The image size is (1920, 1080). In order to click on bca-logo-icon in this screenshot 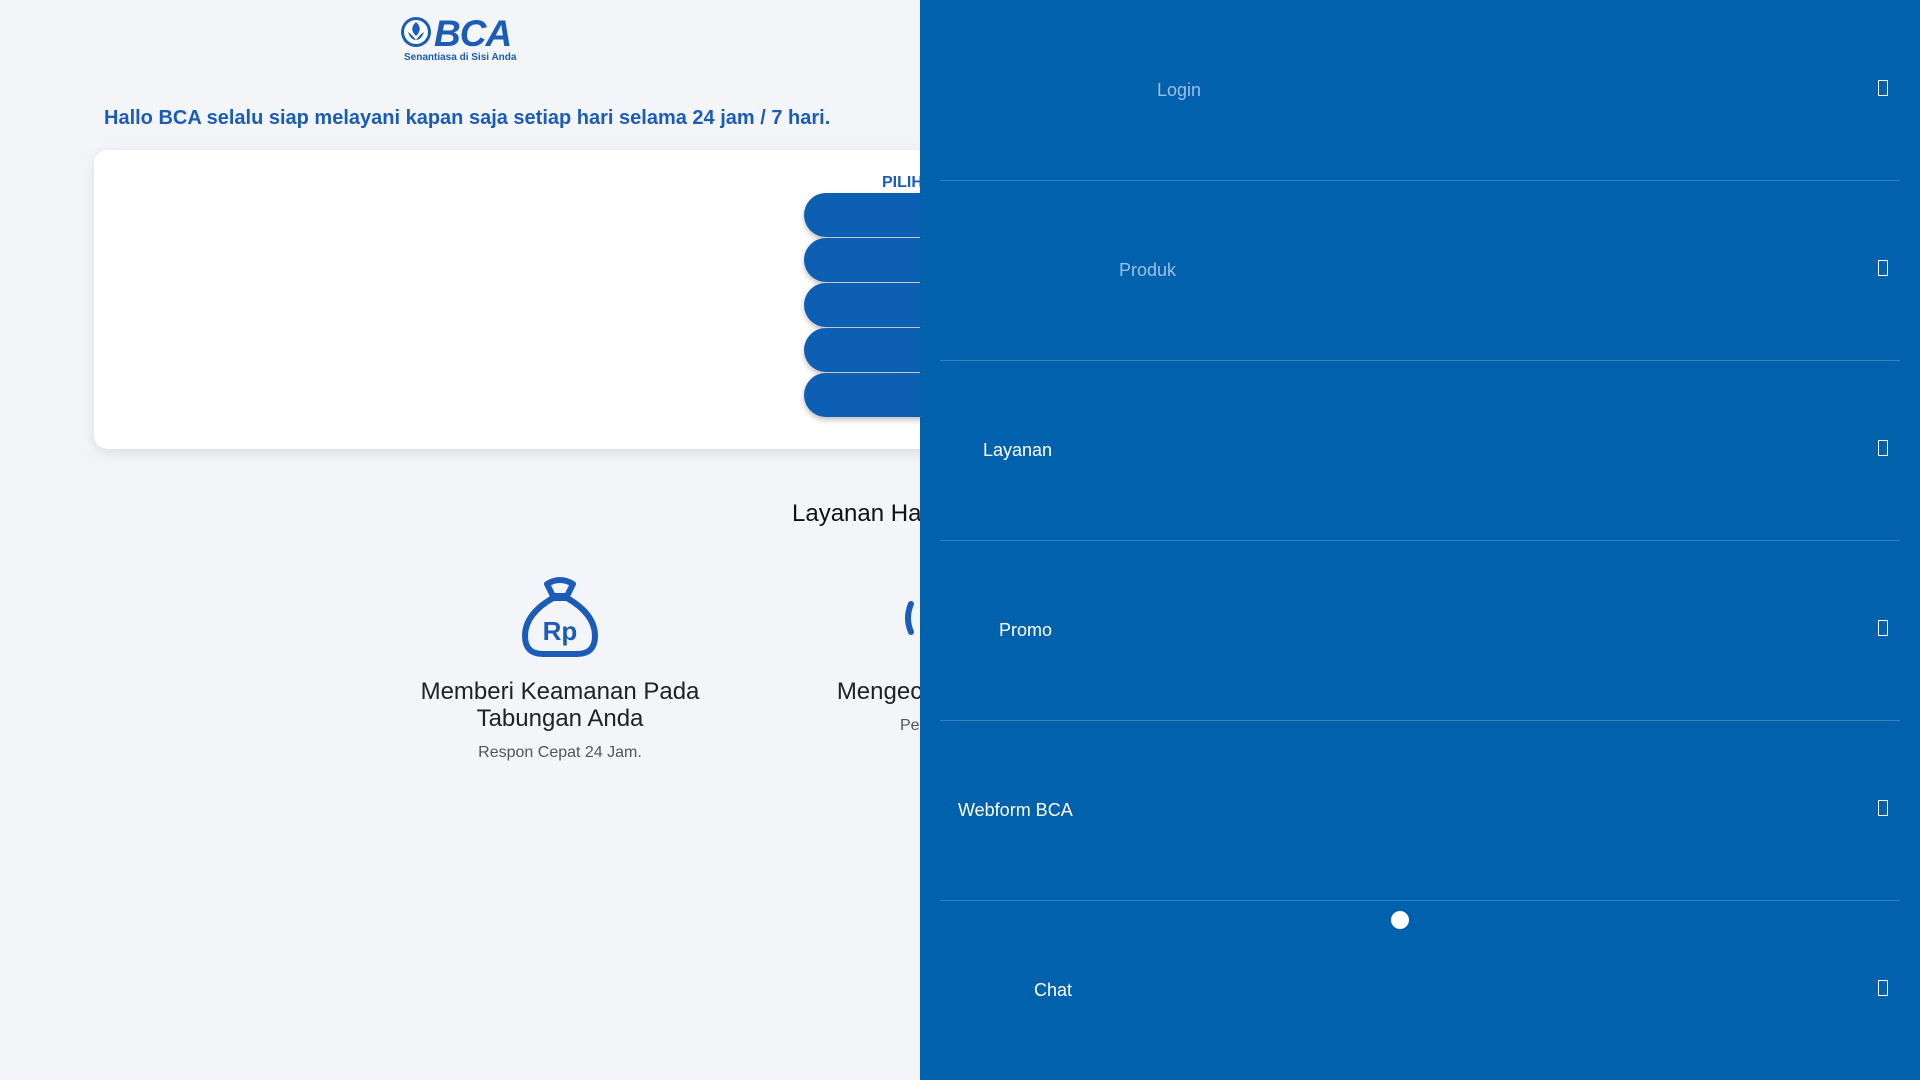, I will do `click(416, 32)`.